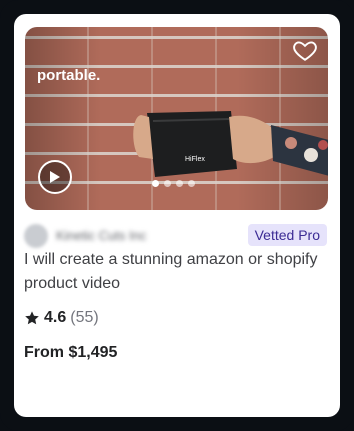 Image resolution: width=354 pixels, height=431 pixels. What do you see at coordinates (177, 236) in the screenshot?
I see `seller-row: Kinetic Cuts Inc Vetted Pro` at bounding box center [177, 236].